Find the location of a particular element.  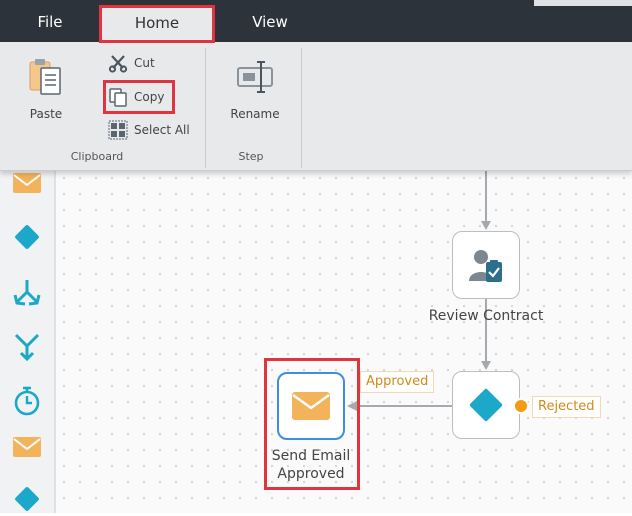

paste-button: Paste is located at coordinates (46, 88).